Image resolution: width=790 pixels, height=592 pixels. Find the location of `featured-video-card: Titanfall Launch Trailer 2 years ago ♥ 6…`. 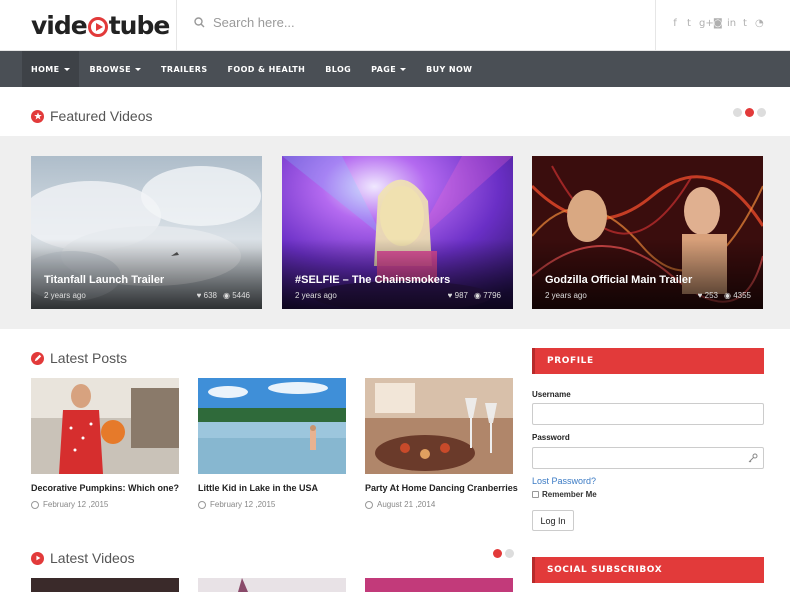

featured-video-card: Titanfall Launch Trailer 2 years ago ♥ 6… is located at coordinates (146, 232).